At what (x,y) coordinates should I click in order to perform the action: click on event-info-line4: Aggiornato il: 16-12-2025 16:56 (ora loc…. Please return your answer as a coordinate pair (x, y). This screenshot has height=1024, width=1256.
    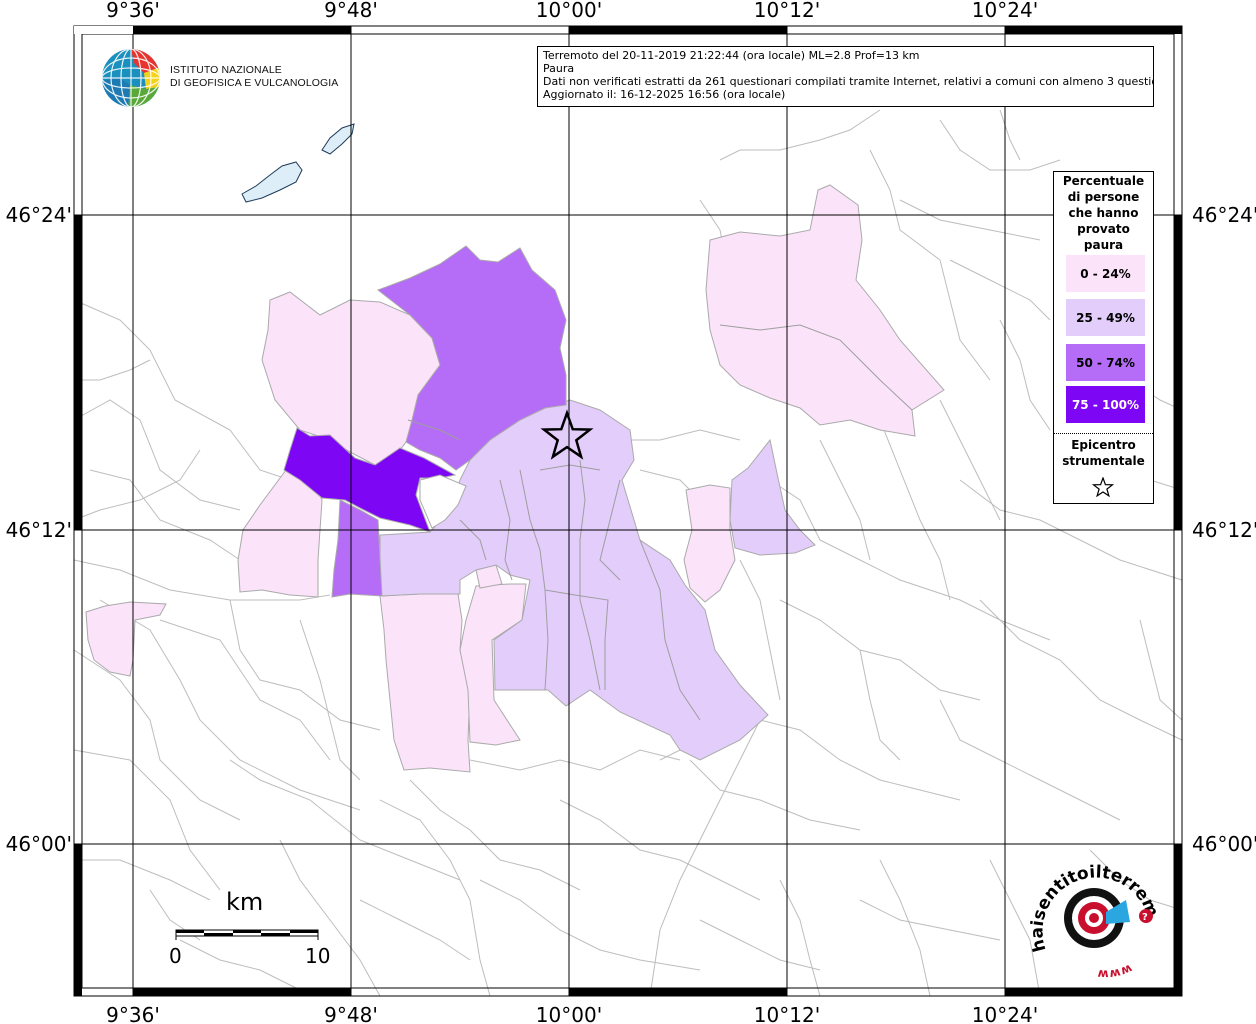
    Looking at the image, I should click on (664, 94).